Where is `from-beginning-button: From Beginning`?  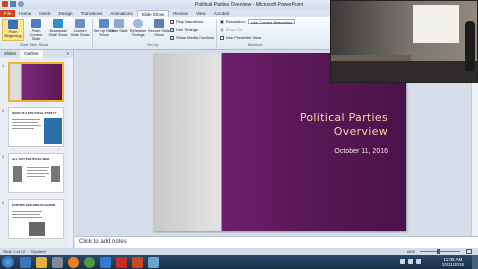
from-beginning-button: From Beginning is located at coordinates (13, 30).